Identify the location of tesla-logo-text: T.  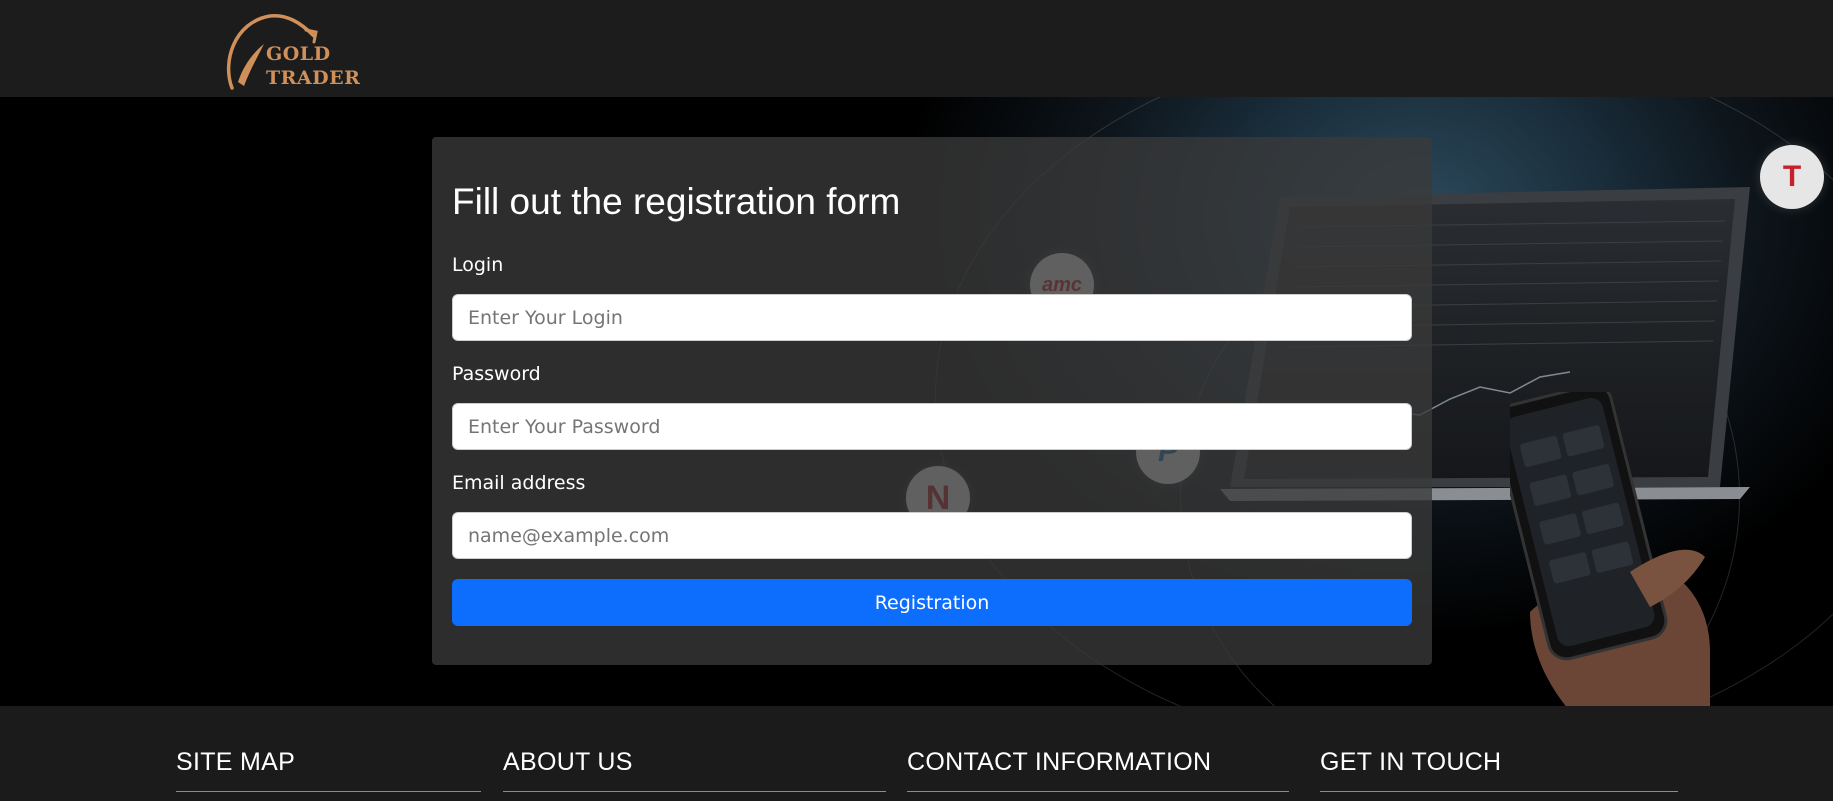
(1792, 176).